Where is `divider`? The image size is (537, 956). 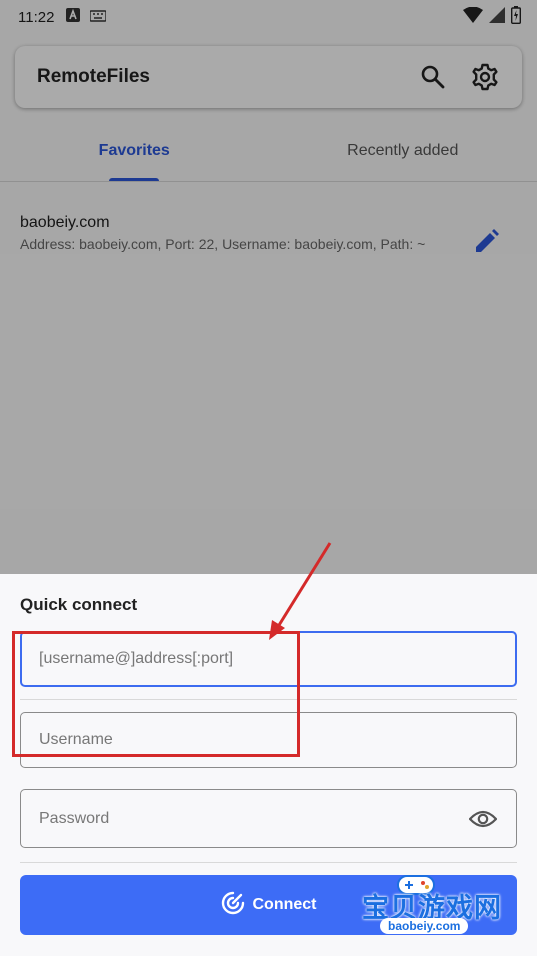 divider is located at coordinates (268, 862).